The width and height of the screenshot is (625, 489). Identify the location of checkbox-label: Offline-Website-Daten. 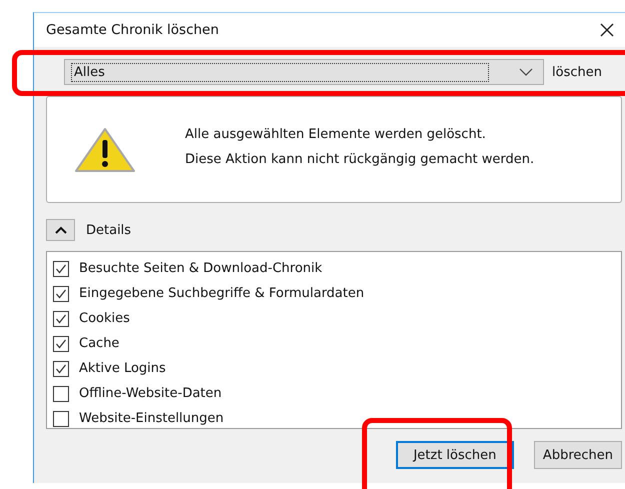
(150, 393).